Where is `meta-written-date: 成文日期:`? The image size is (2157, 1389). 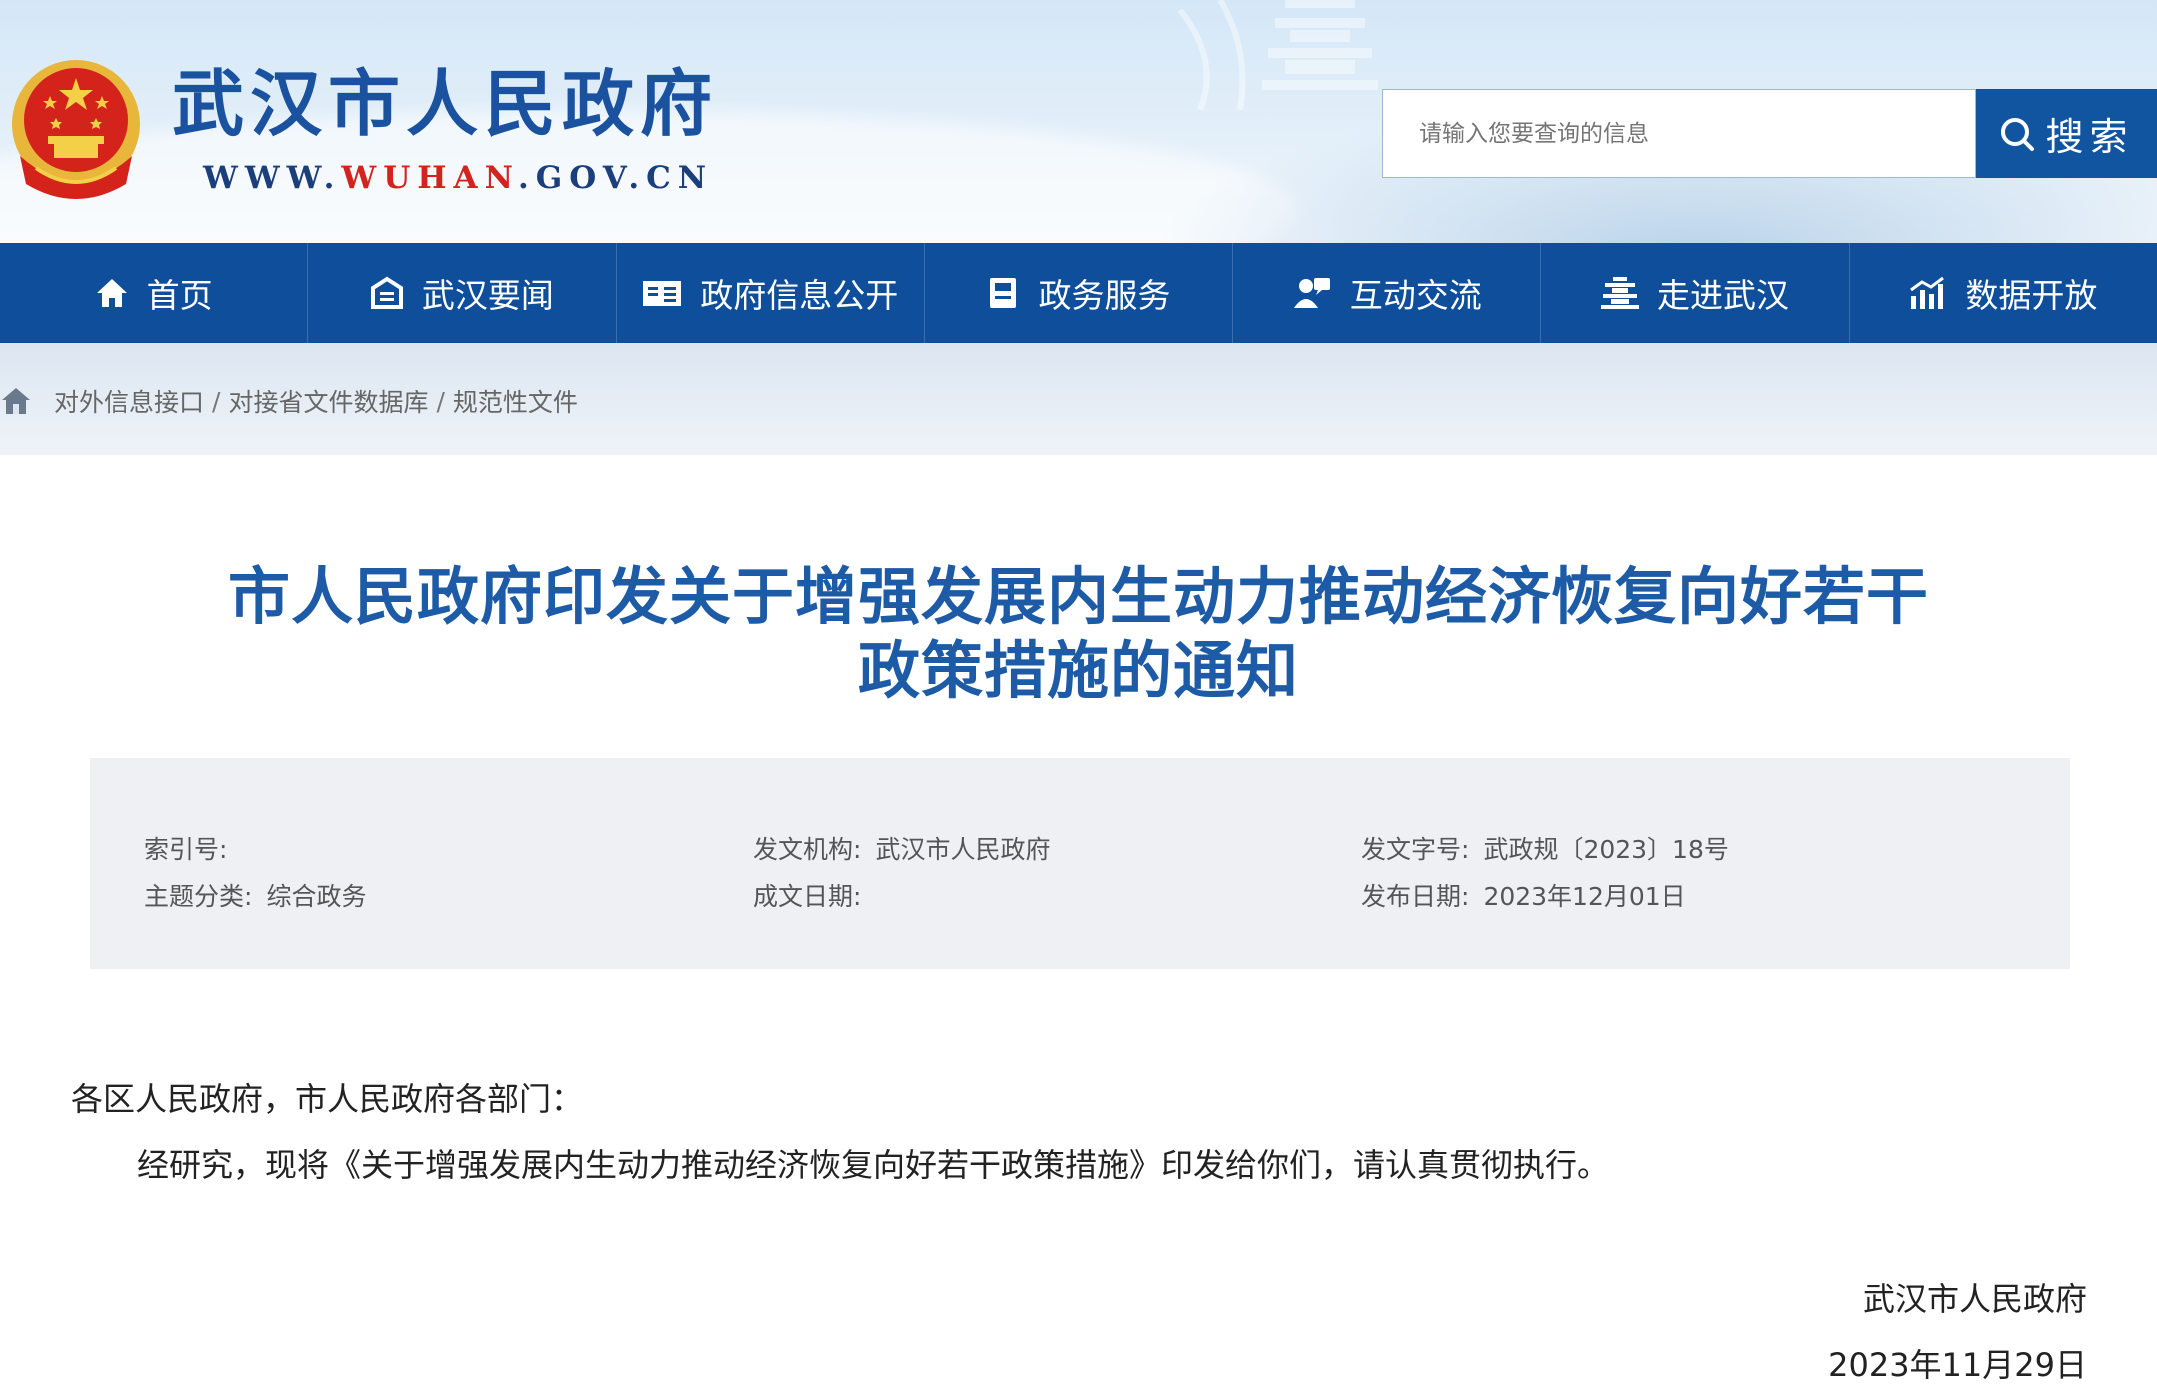 meta-written-date: 成文日期: is located at coordinates (814, 895).